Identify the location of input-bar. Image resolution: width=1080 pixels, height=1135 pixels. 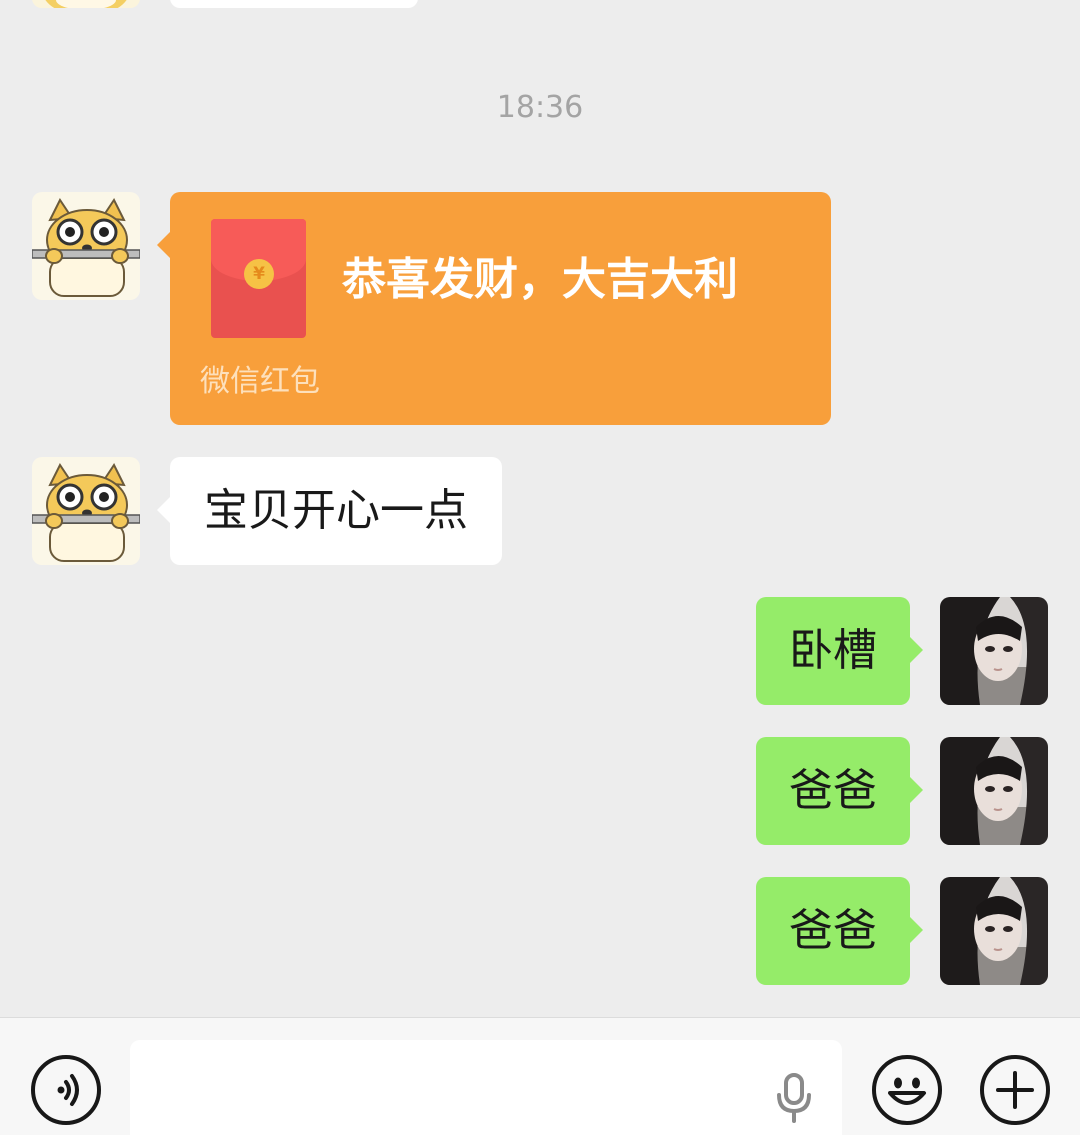
(540, 1076).